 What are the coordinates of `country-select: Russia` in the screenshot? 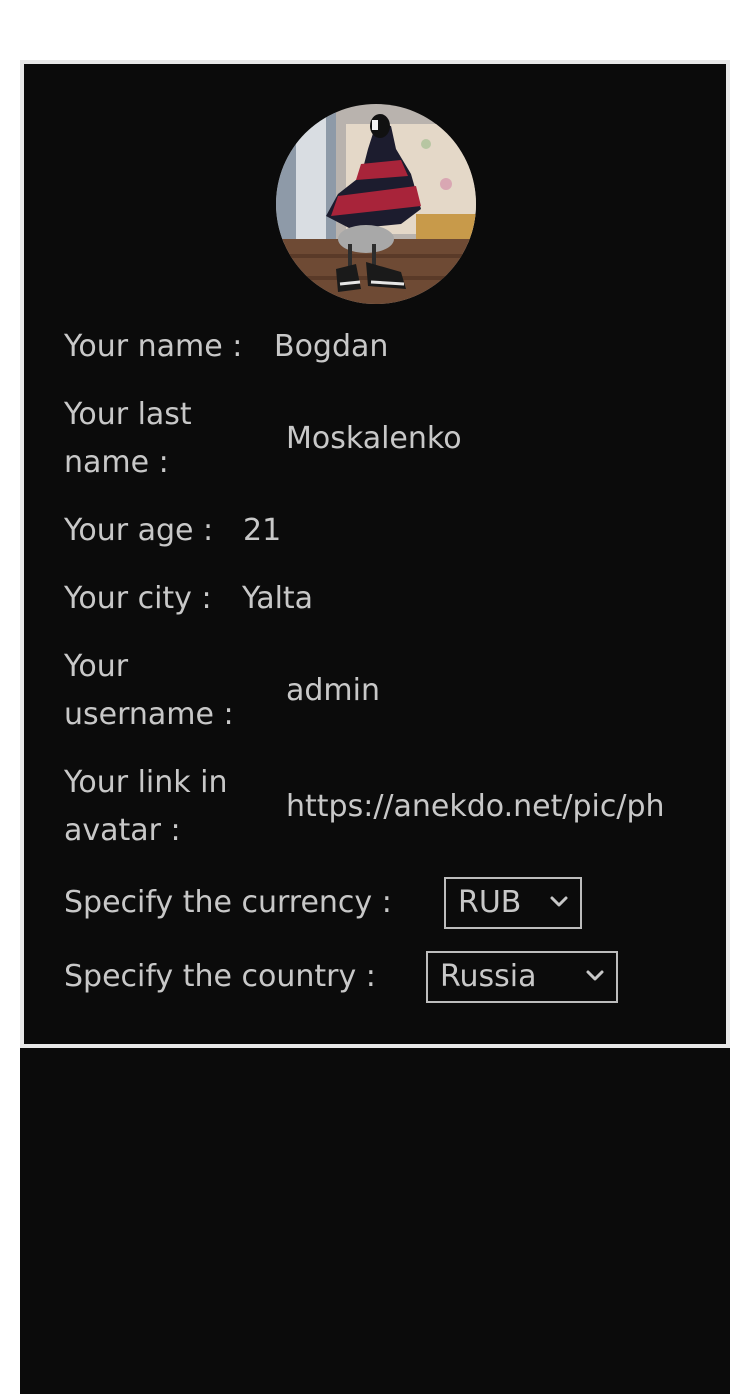 It's located at (522, 977).